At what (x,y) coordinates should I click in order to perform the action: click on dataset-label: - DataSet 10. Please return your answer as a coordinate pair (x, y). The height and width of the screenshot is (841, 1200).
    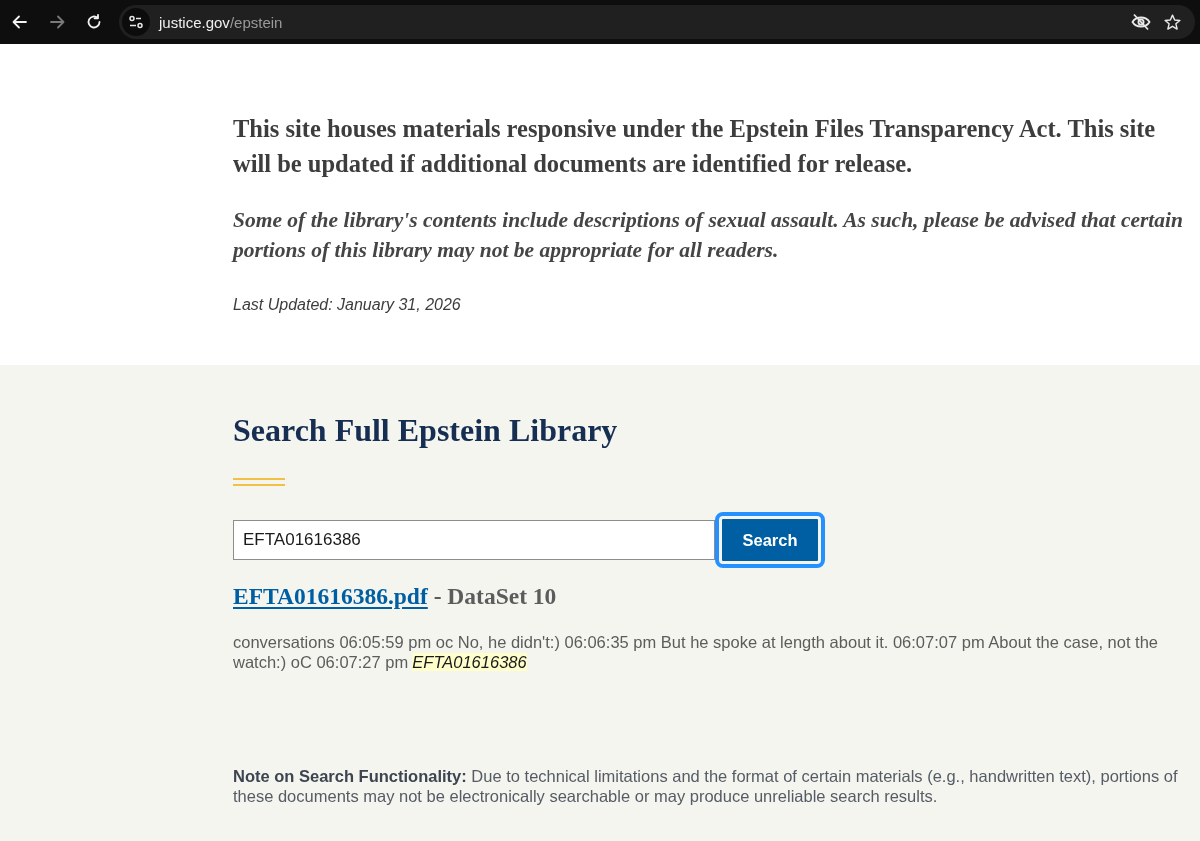
    Looking at the image, I should click on (495, 596).